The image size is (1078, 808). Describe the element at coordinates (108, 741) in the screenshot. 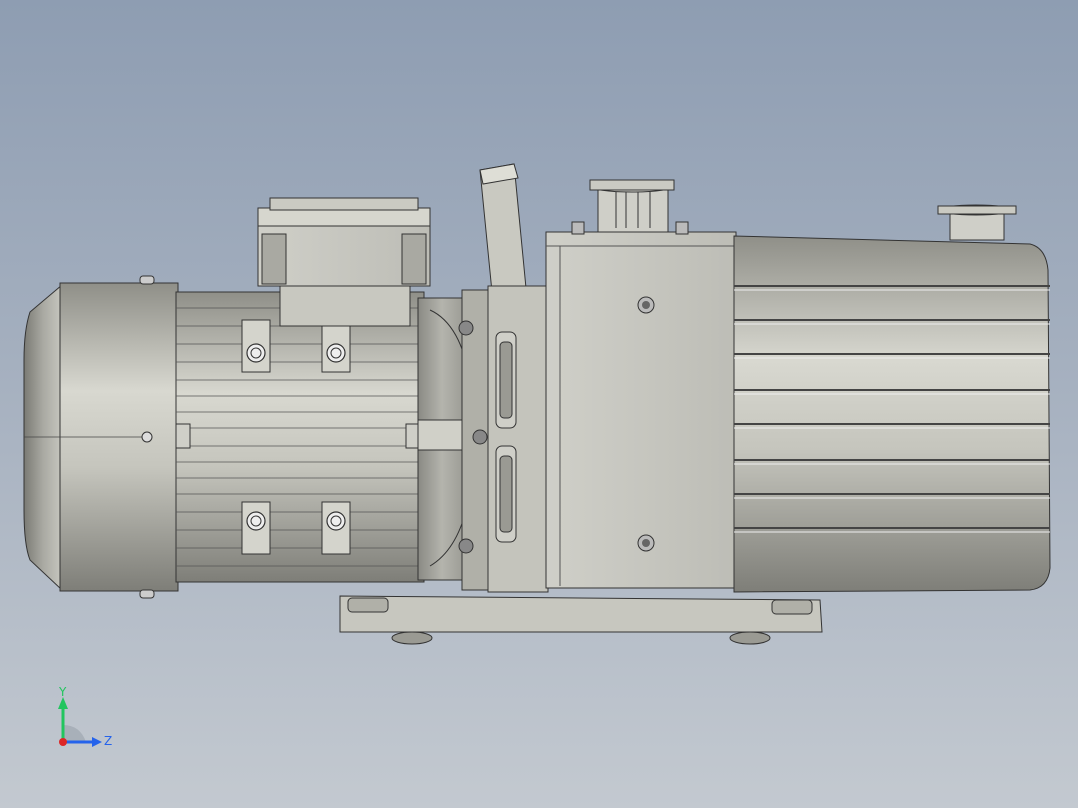

I see `z-axis-label: Z` at that location.